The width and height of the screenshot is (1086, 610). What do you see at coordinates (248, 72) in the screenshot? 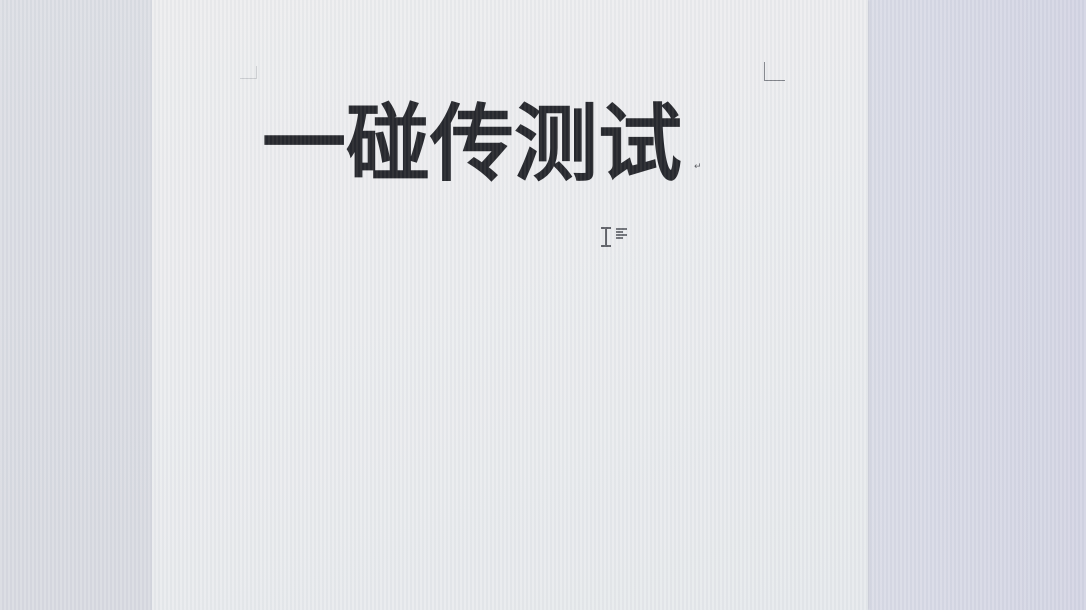
I see `margin-corner-mark-left` at bounding box center [248, 72].